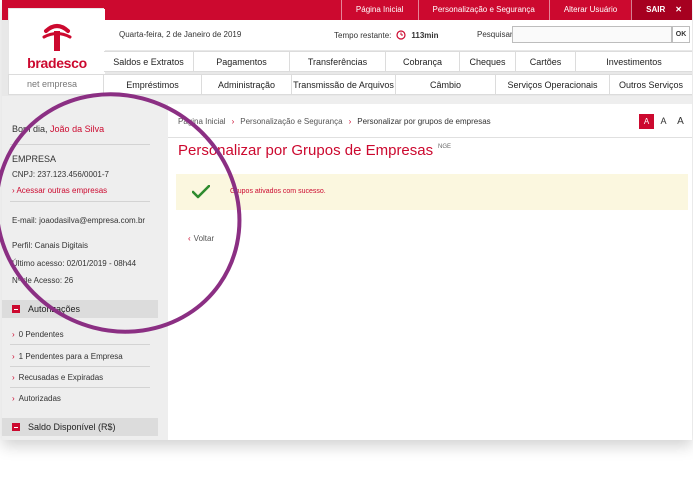  Describe the element at coordinates (425, 35) in the screenshot. I see `session-time: 113min` at that location.